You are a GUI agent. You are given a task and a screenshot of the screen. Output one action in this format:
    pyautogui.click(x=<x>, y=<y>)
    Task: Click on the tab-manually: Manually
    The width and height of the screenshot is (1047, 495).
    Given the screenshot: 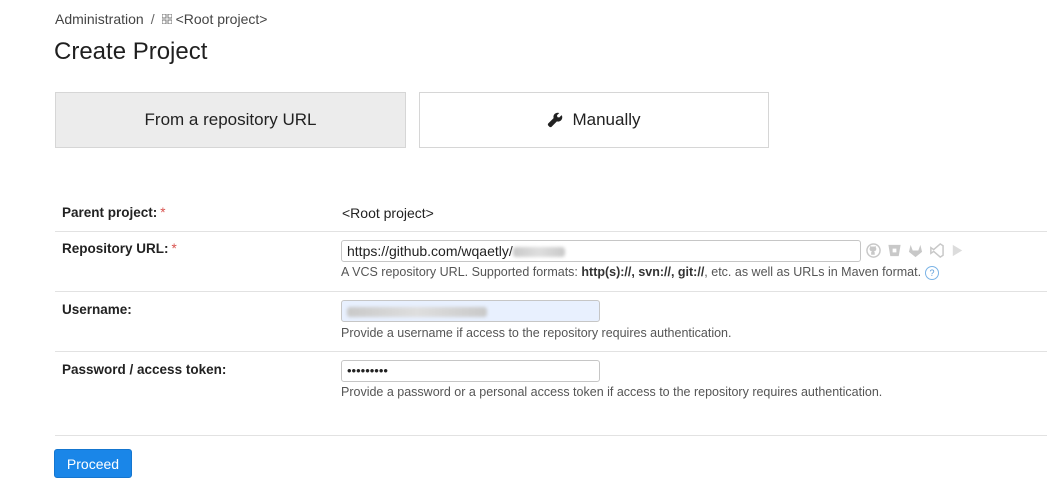 What is the action you would take?
    pyautogui.click(x=594, y=120)
    